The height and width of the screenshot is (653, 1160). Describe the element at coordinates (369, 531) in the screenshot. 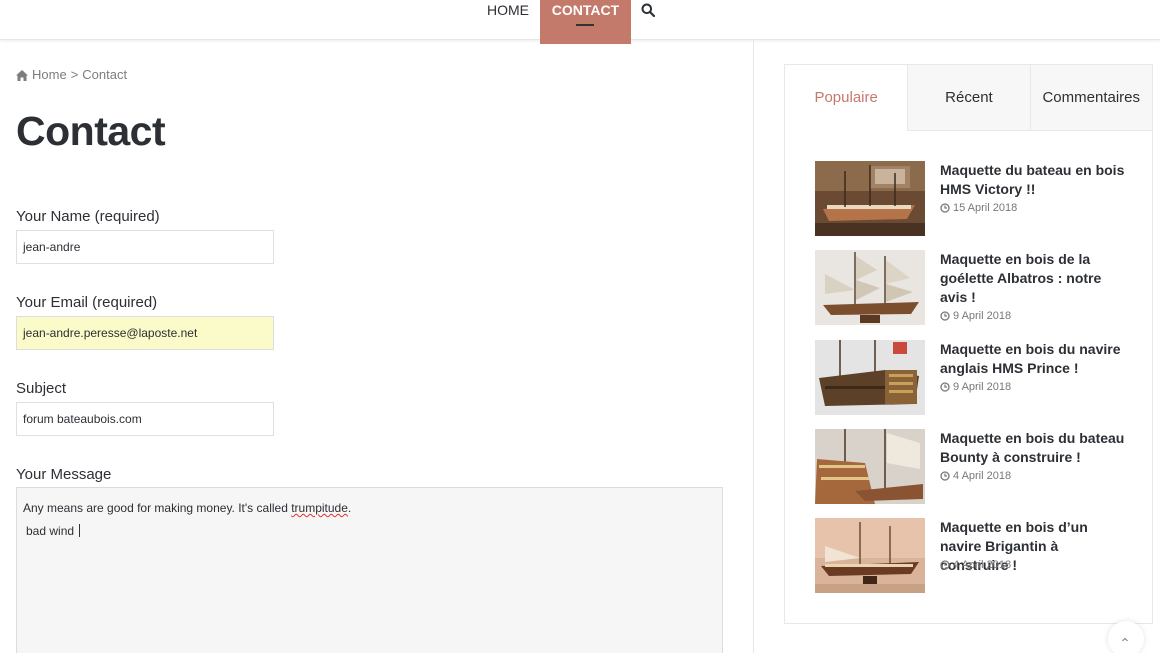

I see `message-line-2: bad wind` at that location.